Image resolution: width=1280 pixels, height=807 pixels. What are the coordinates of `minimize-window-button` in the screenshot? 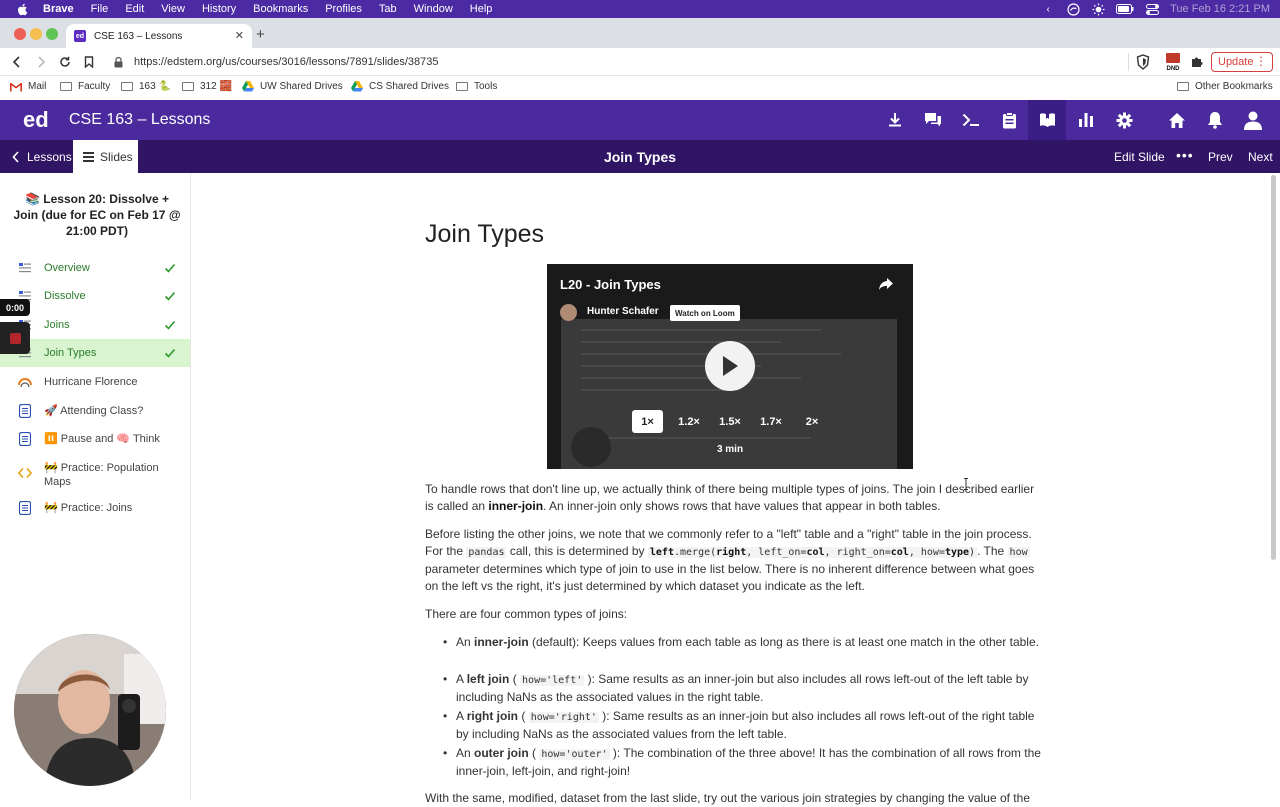 It's located at (36, 34).